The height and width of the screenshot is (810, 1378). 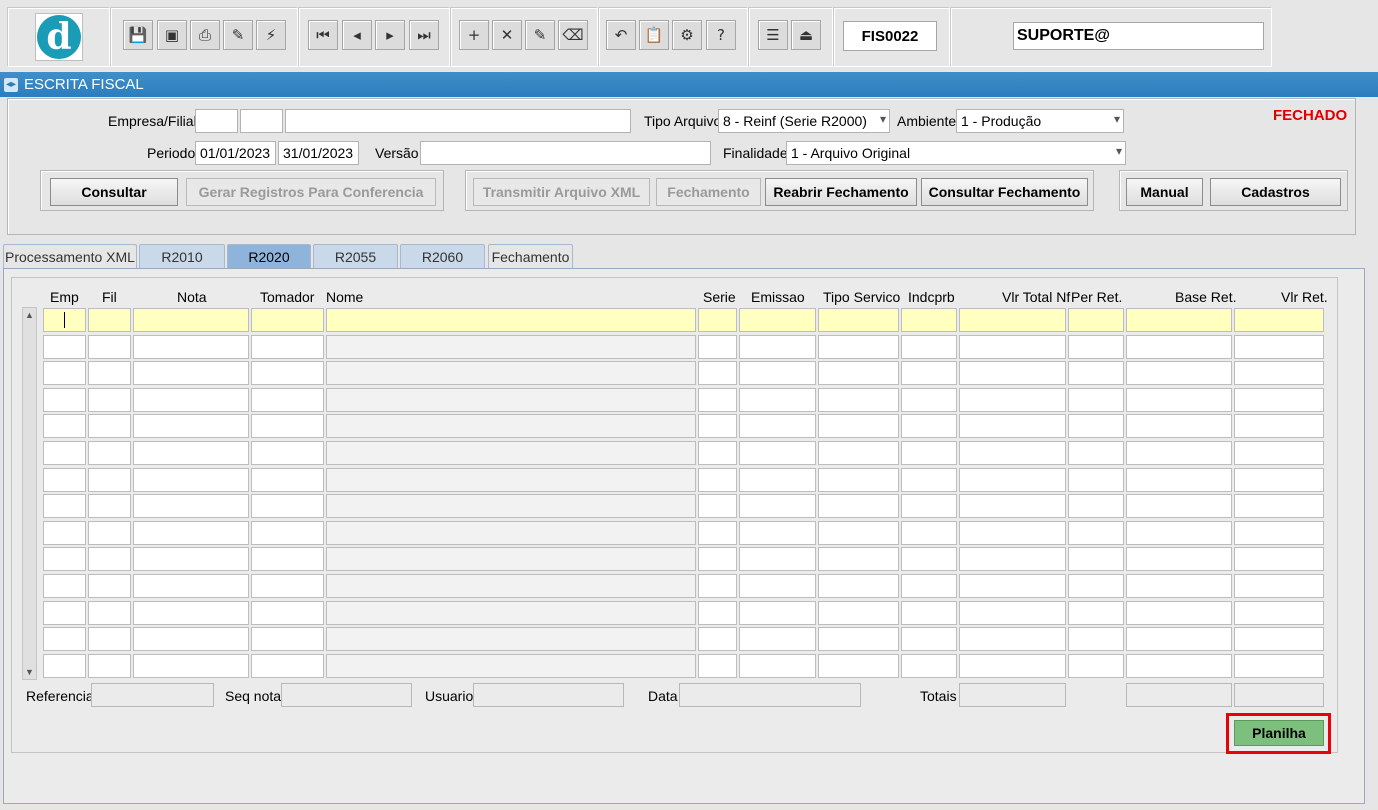 What do you see at coordinates (474, 35) in the screenshot?
I see `insert-record-button: +` at bounding box center [474, 35].